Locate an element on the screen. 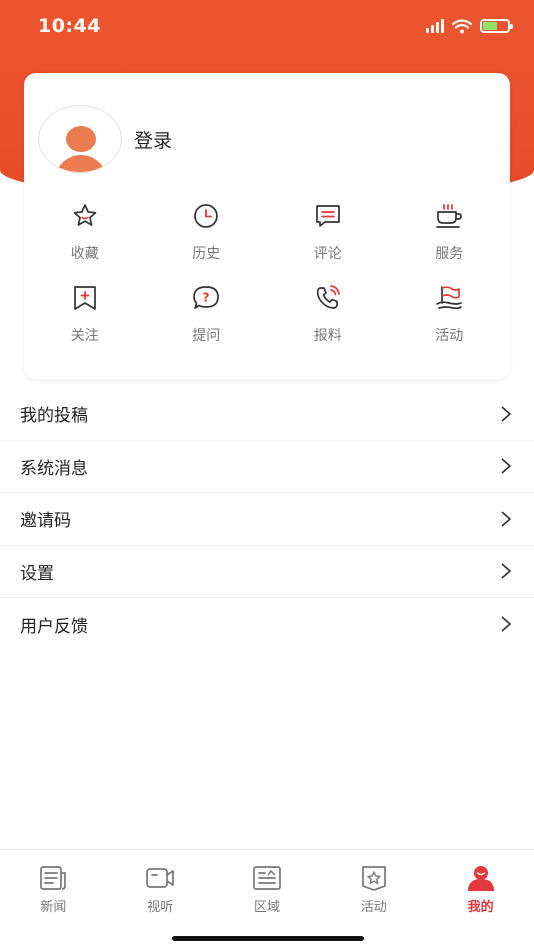 This screenshot has height=950, width=534. shortcut-label: 评论 is located at coordinates (327, 254).